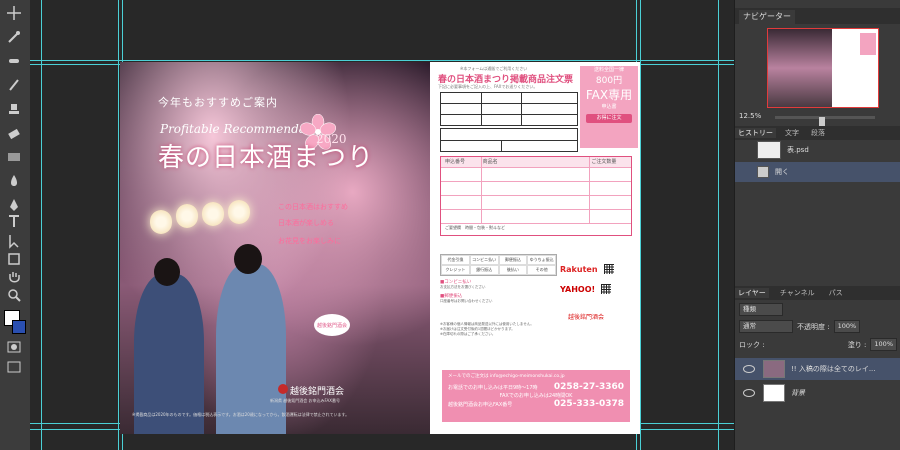 The height and width of the screenshot is (450, 900). Describe the element at coordinates (752, 293) in the screenshot. I see `tab-layers: レイヤー` at that location.